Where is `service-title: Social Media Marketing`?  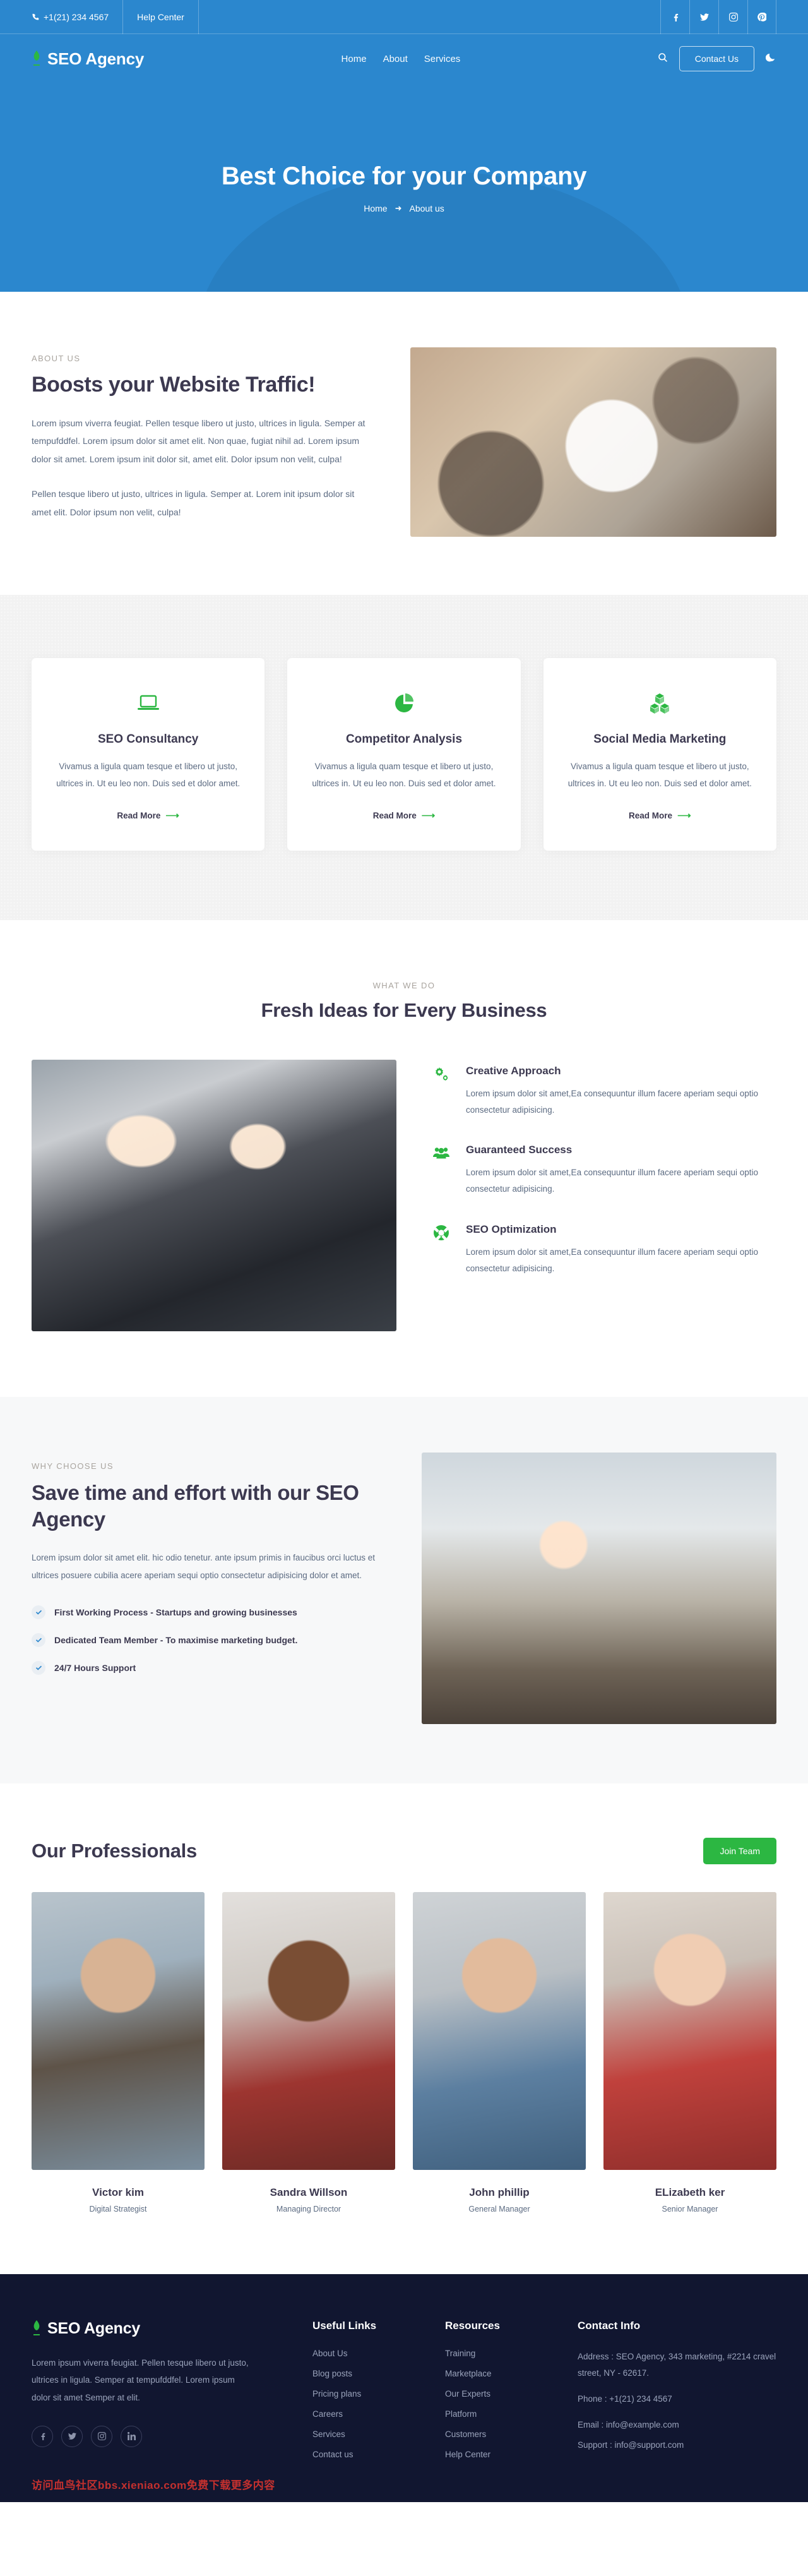 service-title: Social Media Marketing is located at coordinates (660, 739).